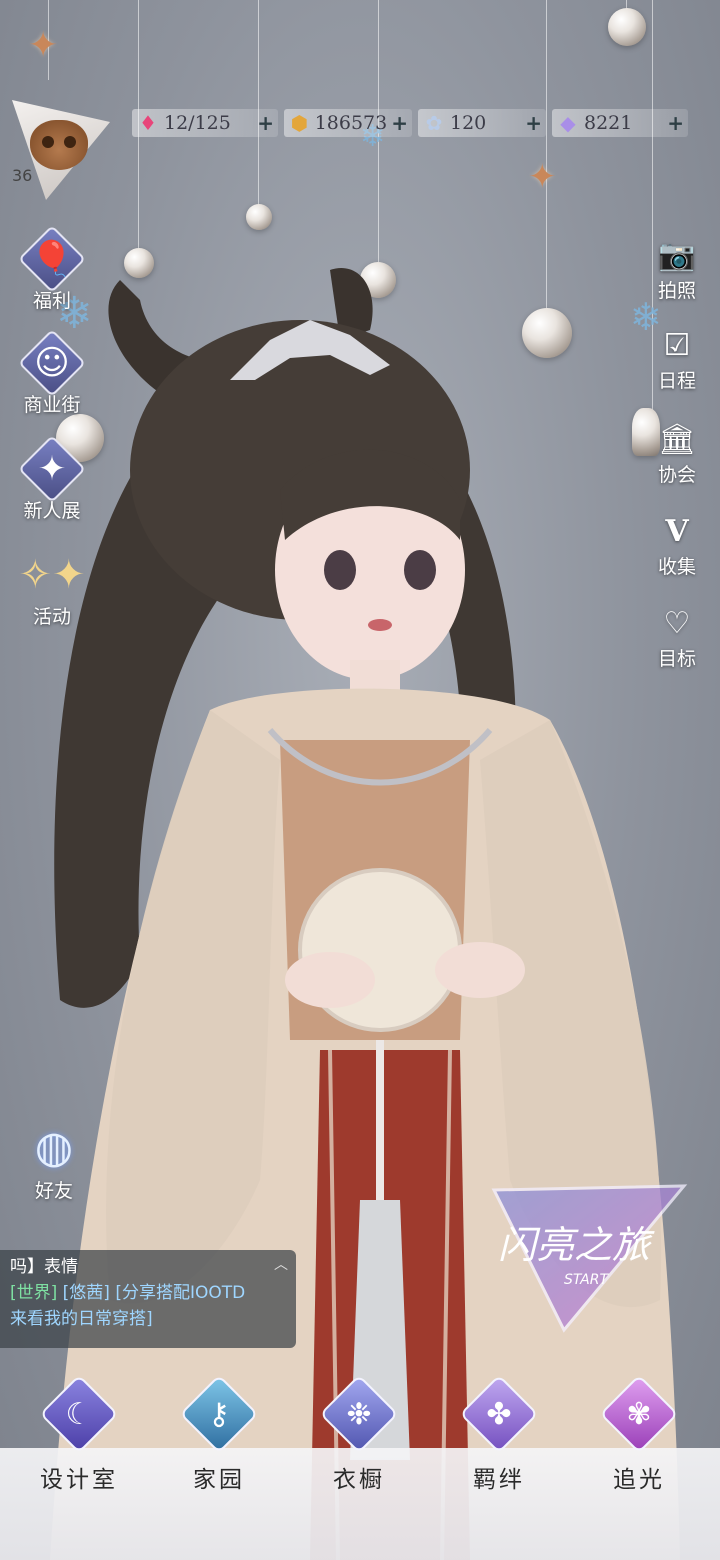 The height and width of the screenshot is (1560, 720). I want to click on start-badge-title: 闪亮之旅, so click(576, 1245).